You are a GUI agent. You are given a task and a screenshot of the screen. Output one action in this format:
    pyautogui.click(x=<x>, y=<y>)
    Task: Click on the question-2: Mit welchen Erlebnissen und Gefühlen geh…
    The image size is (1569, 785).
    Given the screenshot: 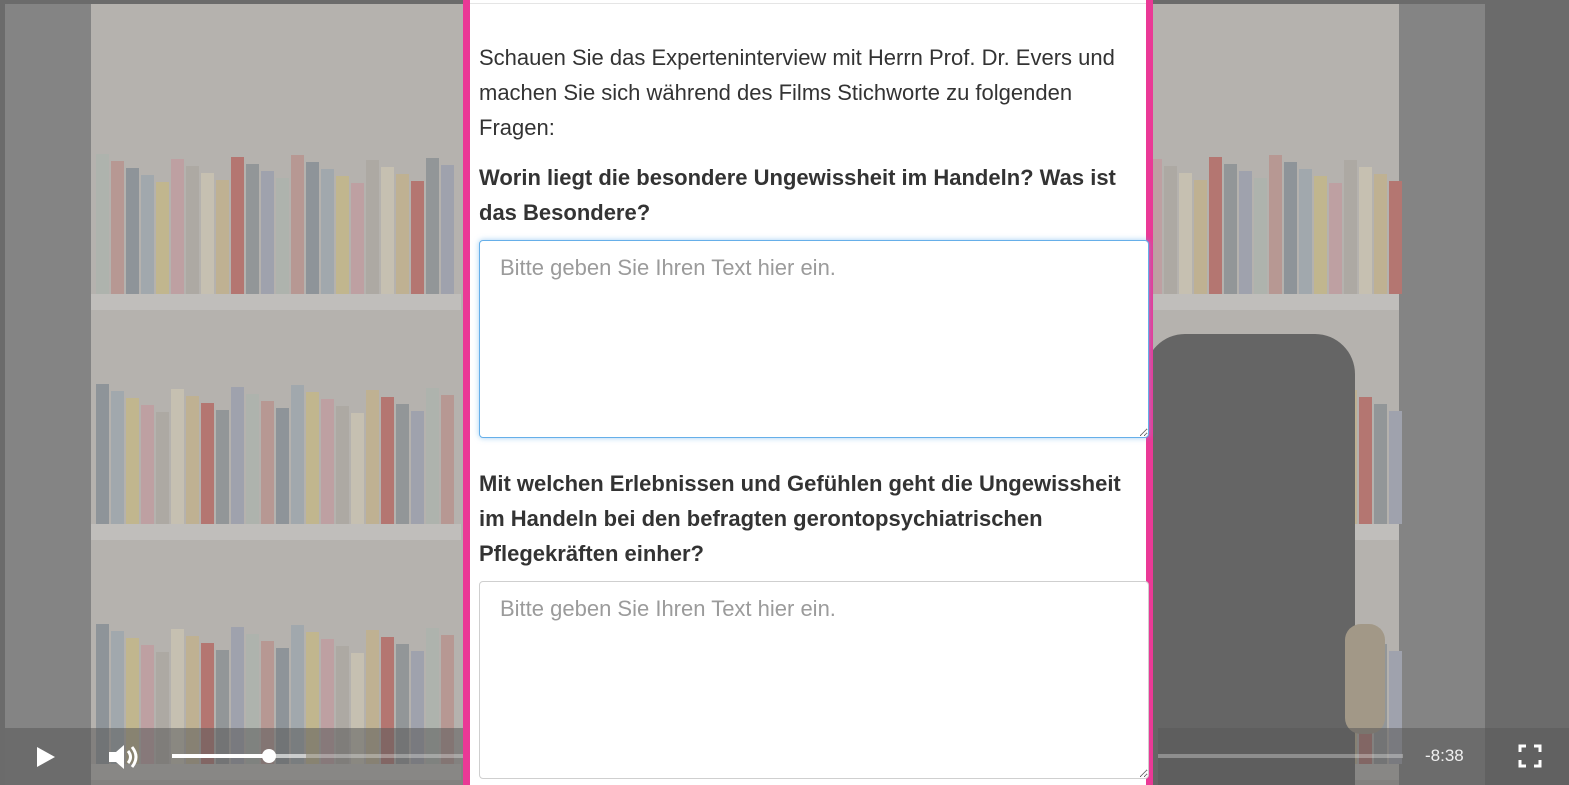 What is the action you would take?
    pyautogui.click(x=800, y=518)
    